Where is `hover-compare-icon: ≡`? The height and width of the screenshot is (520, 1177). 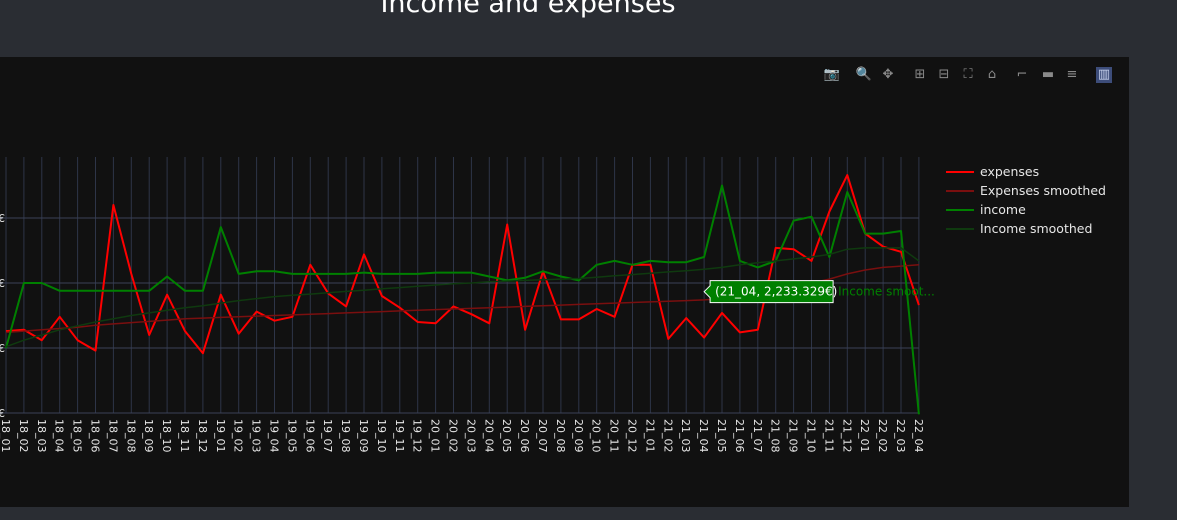 hover-compare-icon: ≡ is located at coordinates (1072, 75).